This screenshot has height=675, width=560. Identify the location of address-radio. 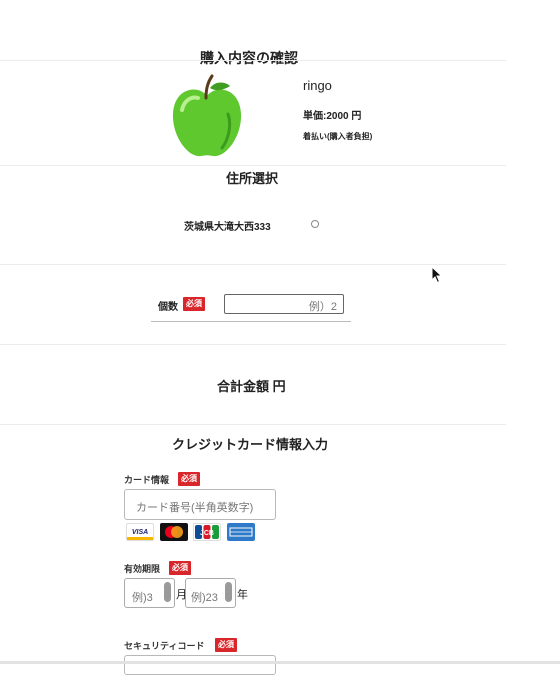
(315, 224).